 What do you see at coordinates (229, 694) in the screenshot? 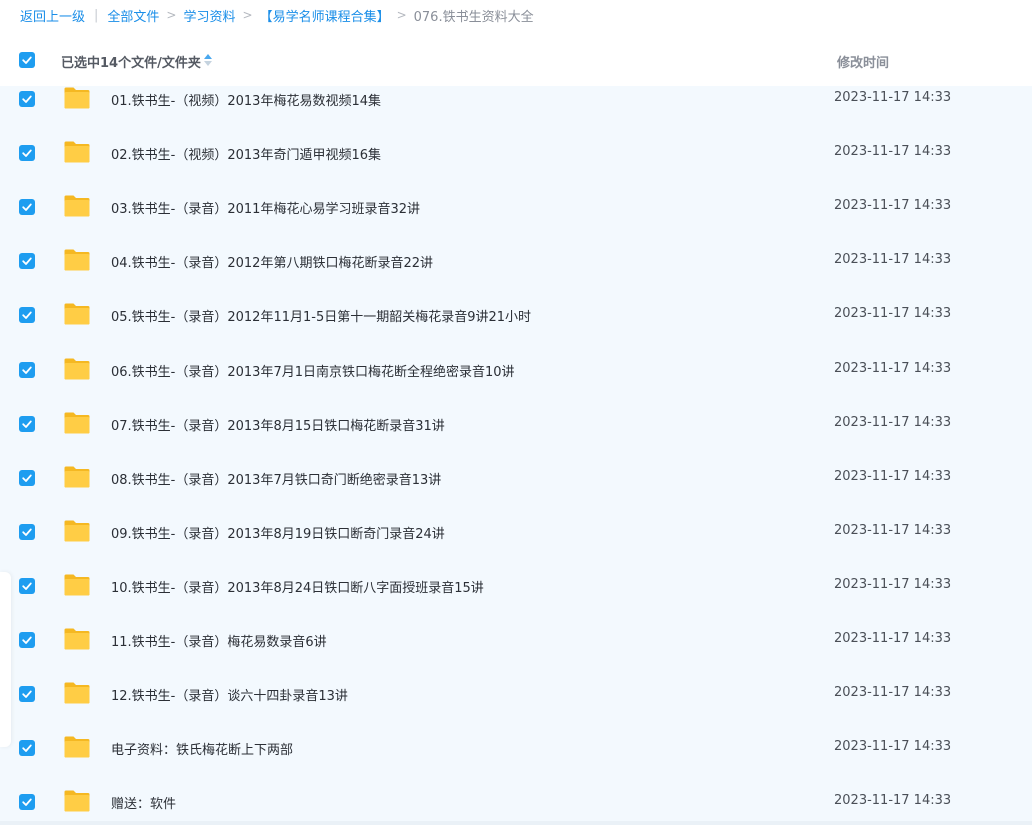
I see `file-name-link: 12.铁书生-（录音）谈六十四卦录音13讲` at bounding box center [229, 694].